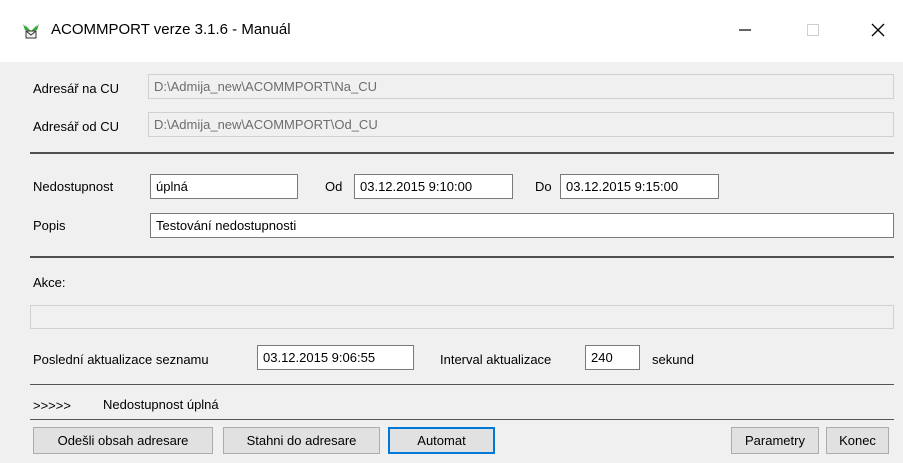 This screenshot has height=463, width=903. What do you see at coordinates (52, 405) in the screenshot?
I see `status-prefix: >>>>>` at bounding box center [52, 405].